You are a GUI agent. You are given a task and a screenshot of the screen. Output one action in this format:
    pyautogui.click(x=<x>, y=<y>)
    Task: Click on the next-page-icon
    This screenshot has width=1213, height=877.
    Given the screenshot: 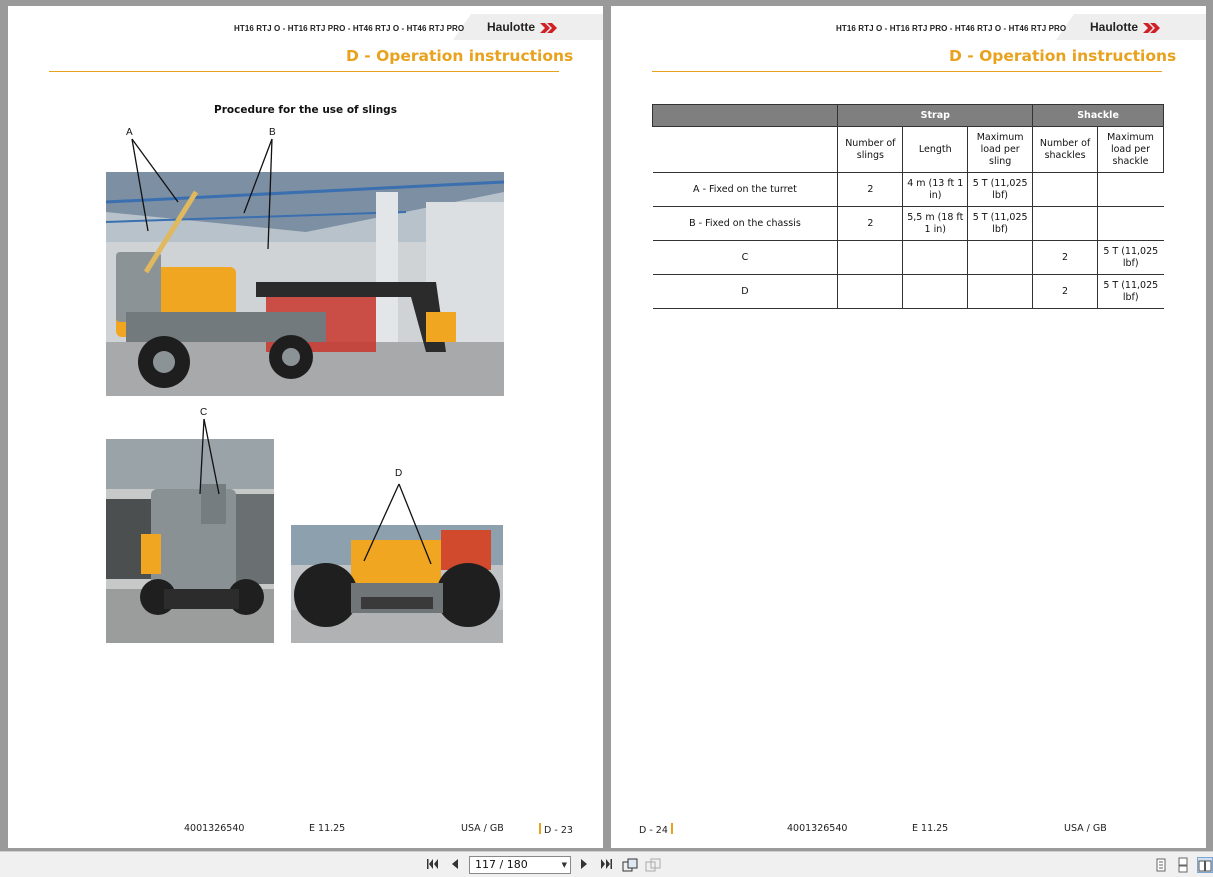 What is the action you would take?
    pyautogui.click(x=584, y=865)
    